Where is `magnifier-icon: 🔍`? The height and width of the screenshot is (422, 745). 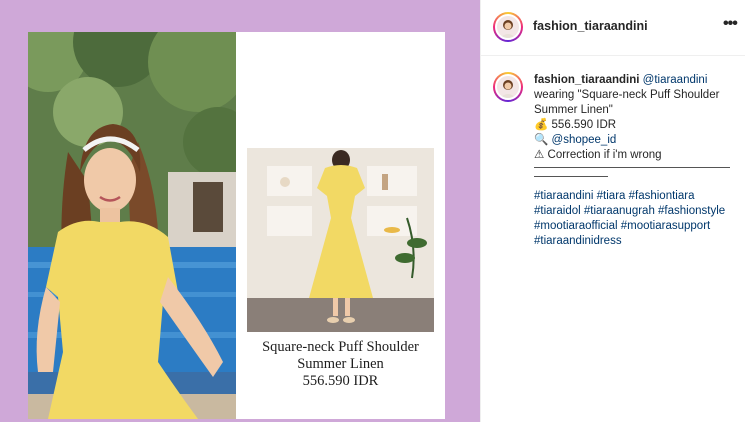 magnifier-icon: 🔍 is located at coordinates (541, 140).